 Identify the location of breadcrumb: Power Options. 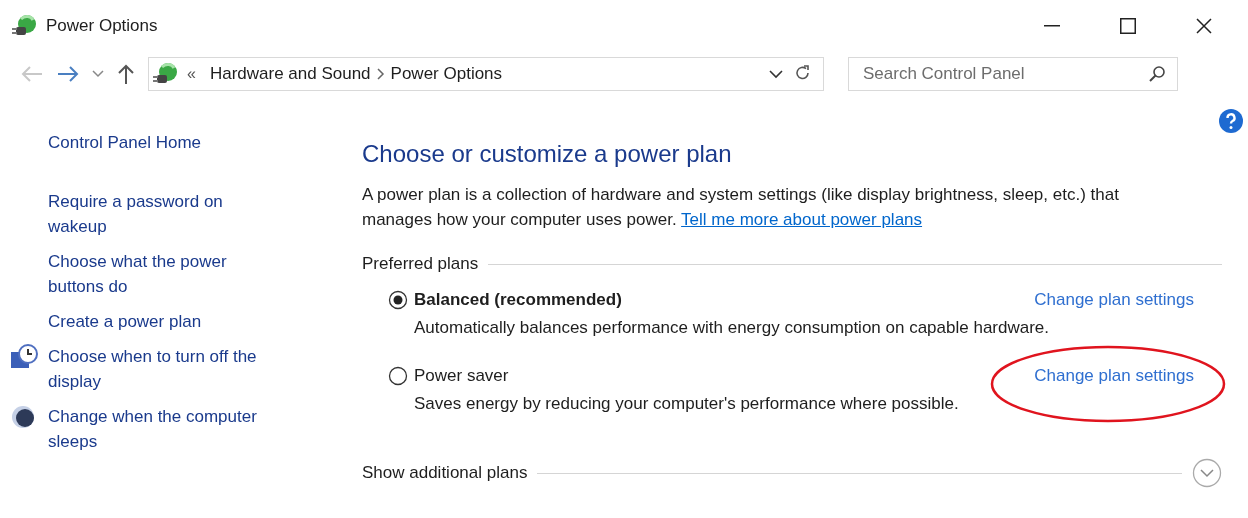
(446, 74).